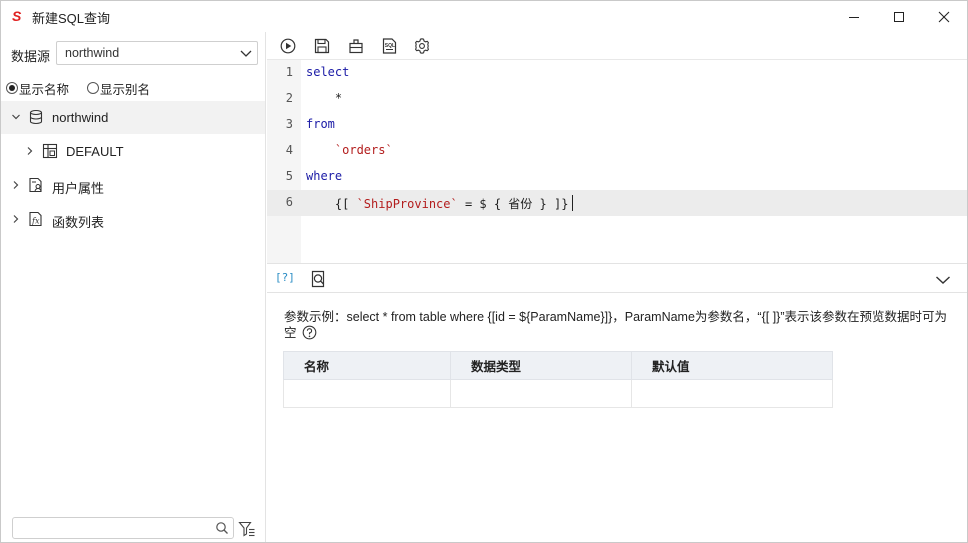 The width and height of the screenshot is (968, 543). I want to click on maximize-button, so click(899, 16).